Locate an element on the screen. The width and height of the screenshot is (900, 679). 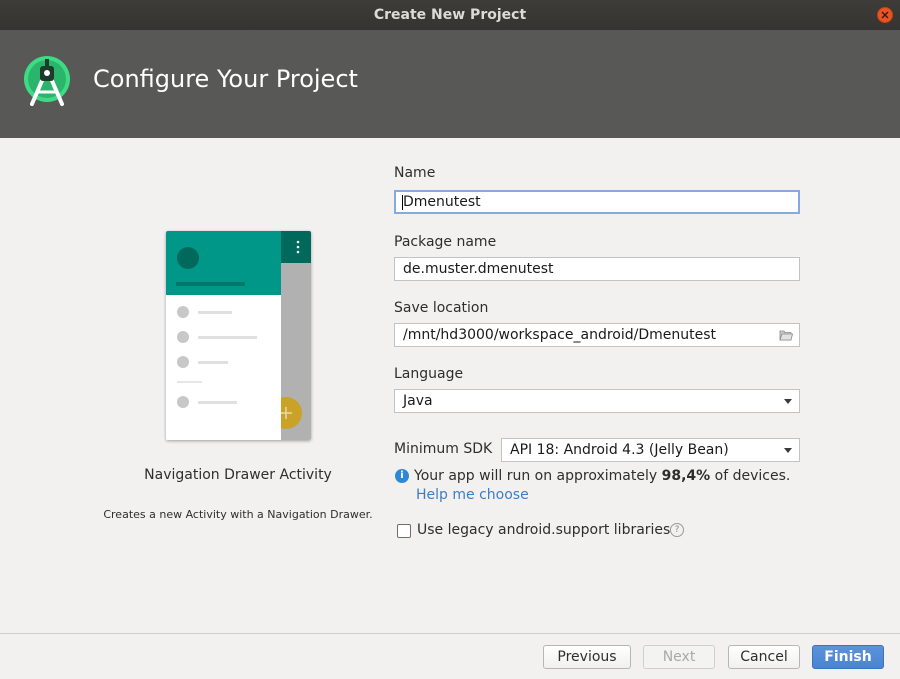
save-location-field: /mnt/hd3000/workspace_android/Dmenutest is located at coordinates (597, 335).